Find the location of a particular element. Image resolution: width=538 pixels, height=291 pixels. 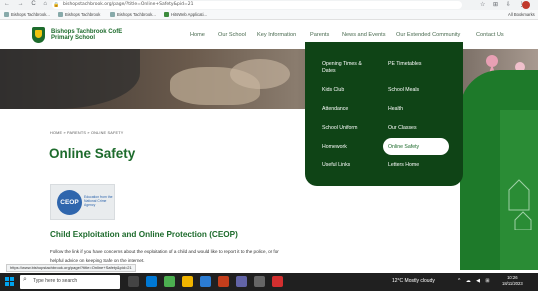

menu-opening-times: Opening Times & Dates is located at coordinates (347, 67).